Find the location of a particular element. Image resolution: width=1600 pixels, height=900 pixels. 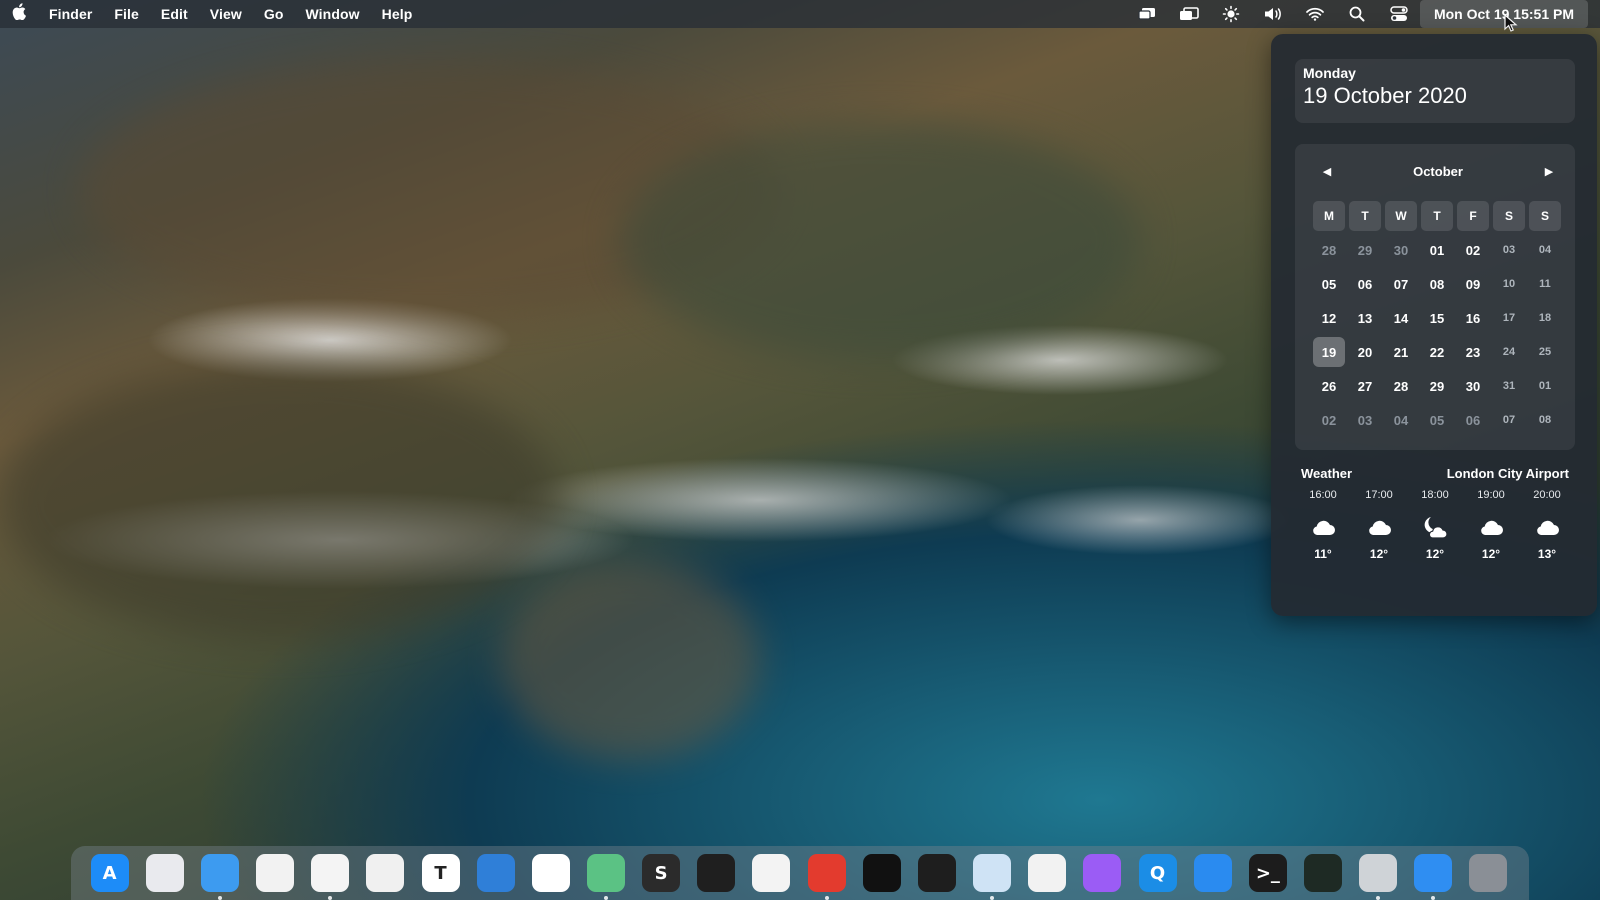

dock-item-brave is located at coordinates (274, 873).